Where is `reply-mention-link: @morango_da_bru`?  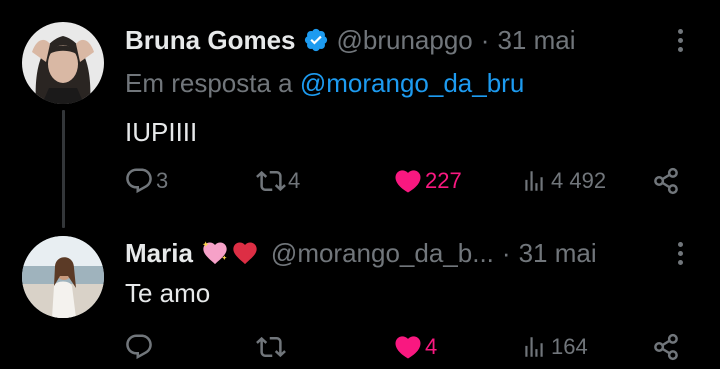 reply-mention-link: @morango_da_bru is located at coordinates (412, 83).